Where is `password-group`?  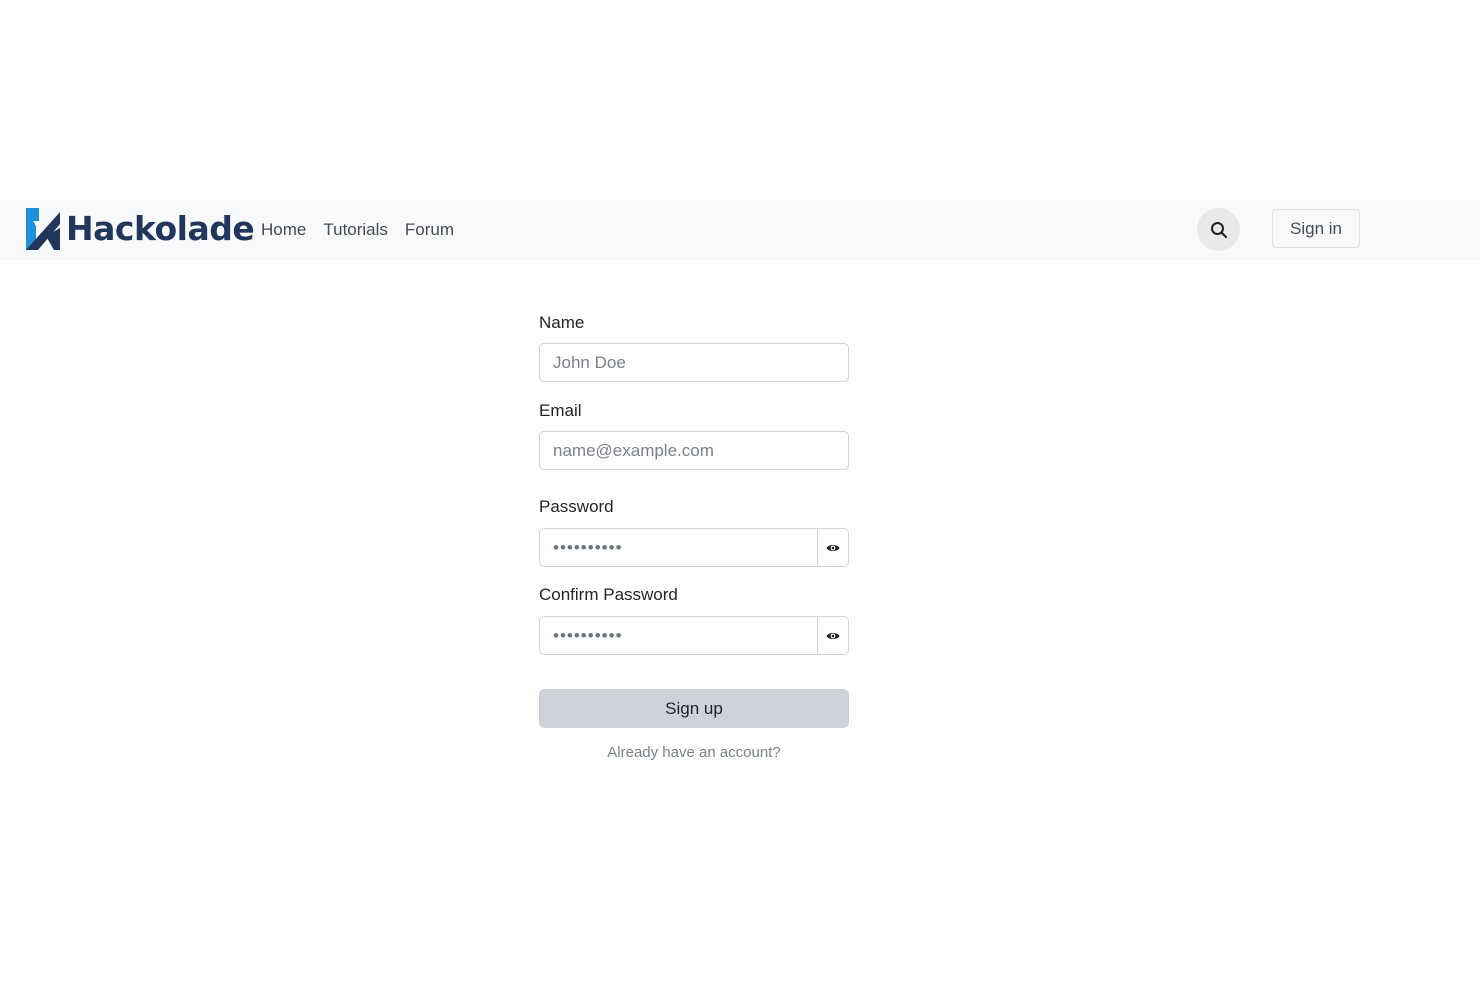
password-group is located at coordinates (694, 547).